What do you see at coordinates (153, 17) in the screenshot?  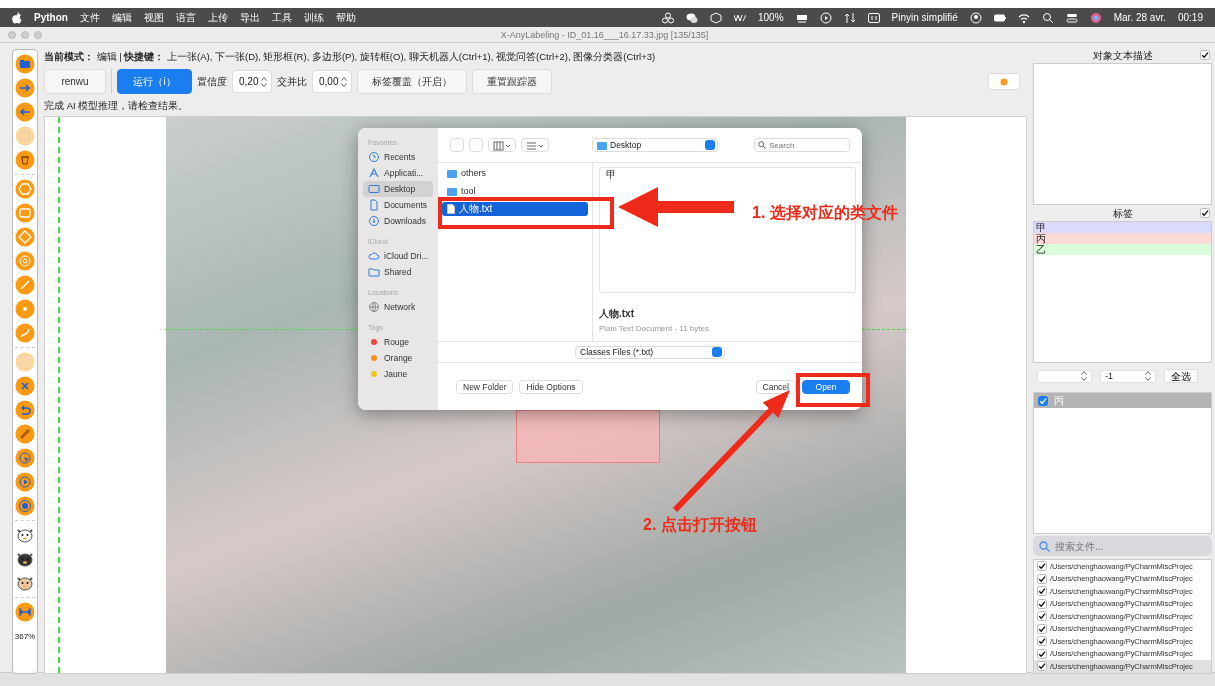 I see `menu-item: 视图` at bounding box center [153, 17].